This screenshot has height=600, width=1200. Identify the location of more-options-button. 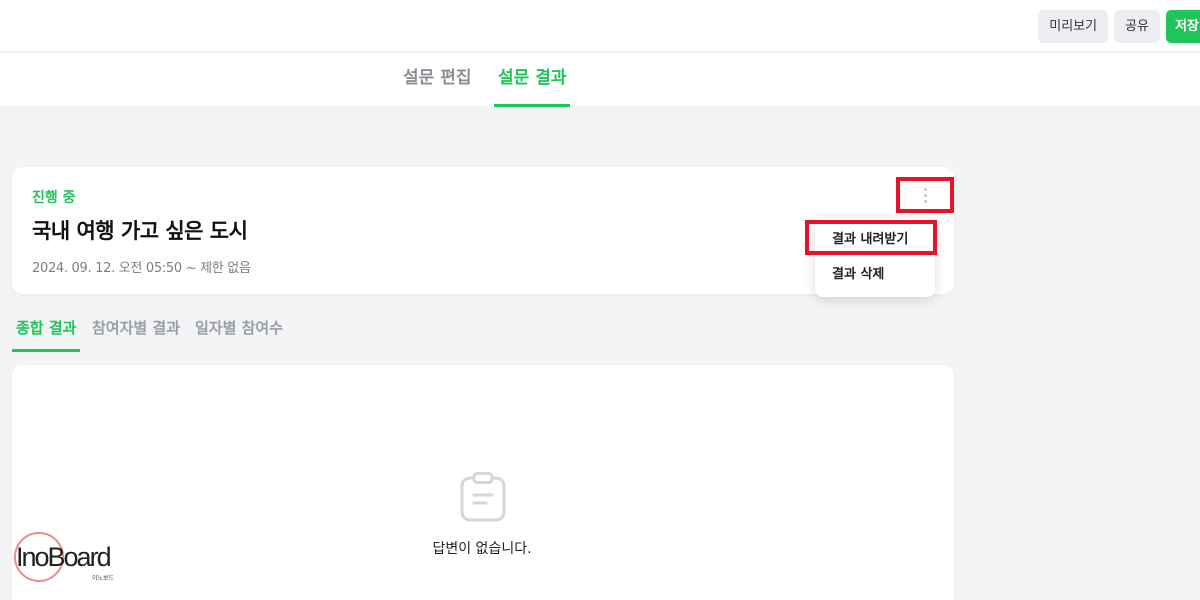
(925, 195).